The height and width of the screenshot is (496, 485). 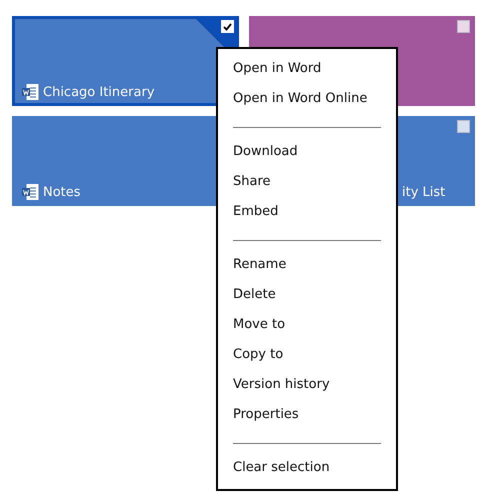 I want to click on file-name: ity List, so click(x=424, y=192).